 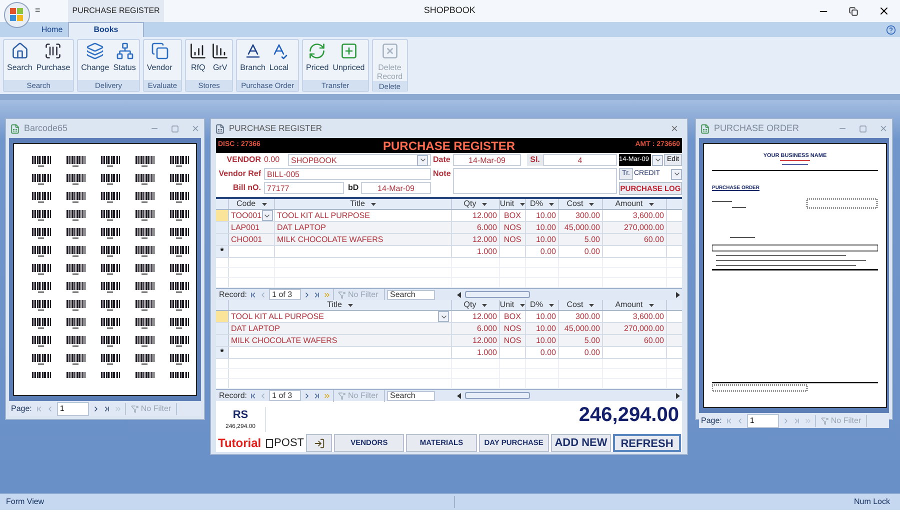 I want to click on funnel-icon, so click(x=824, y=420).